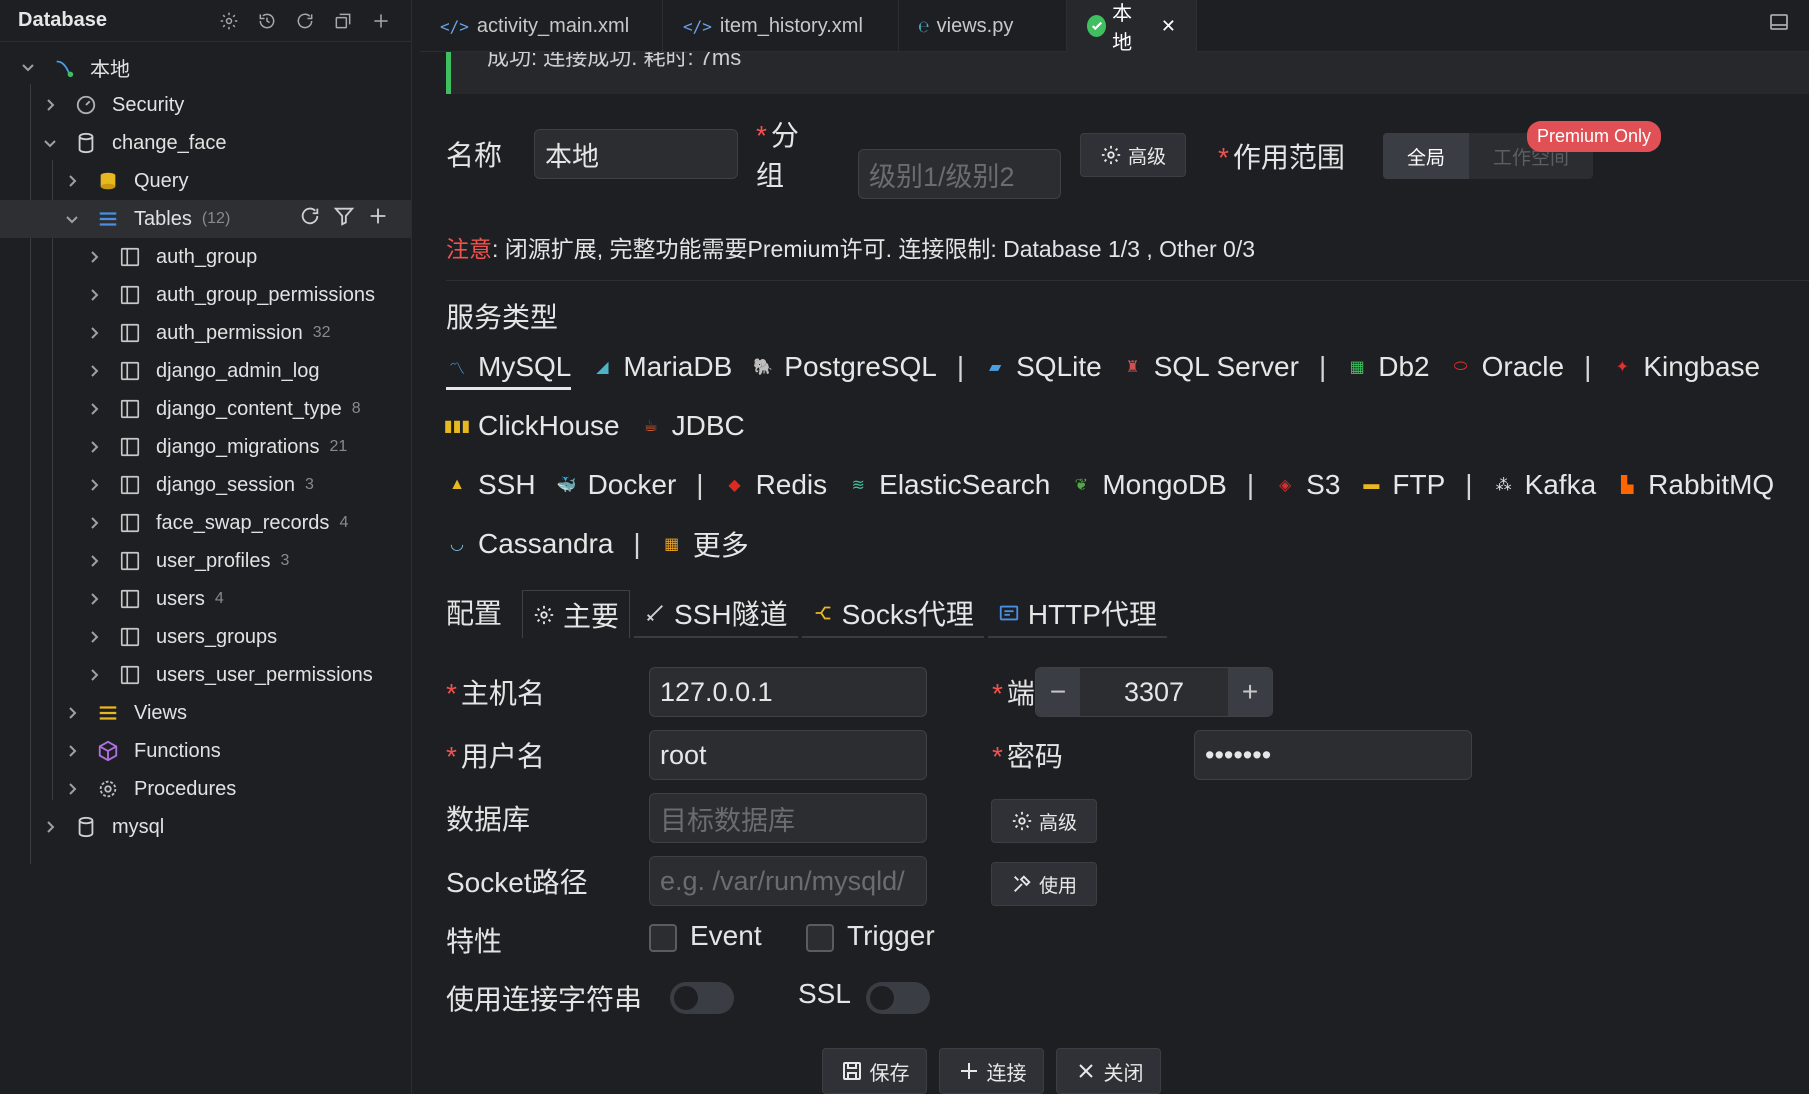  I want to click on host-input: 127.0.0.1, so click(788, 692).